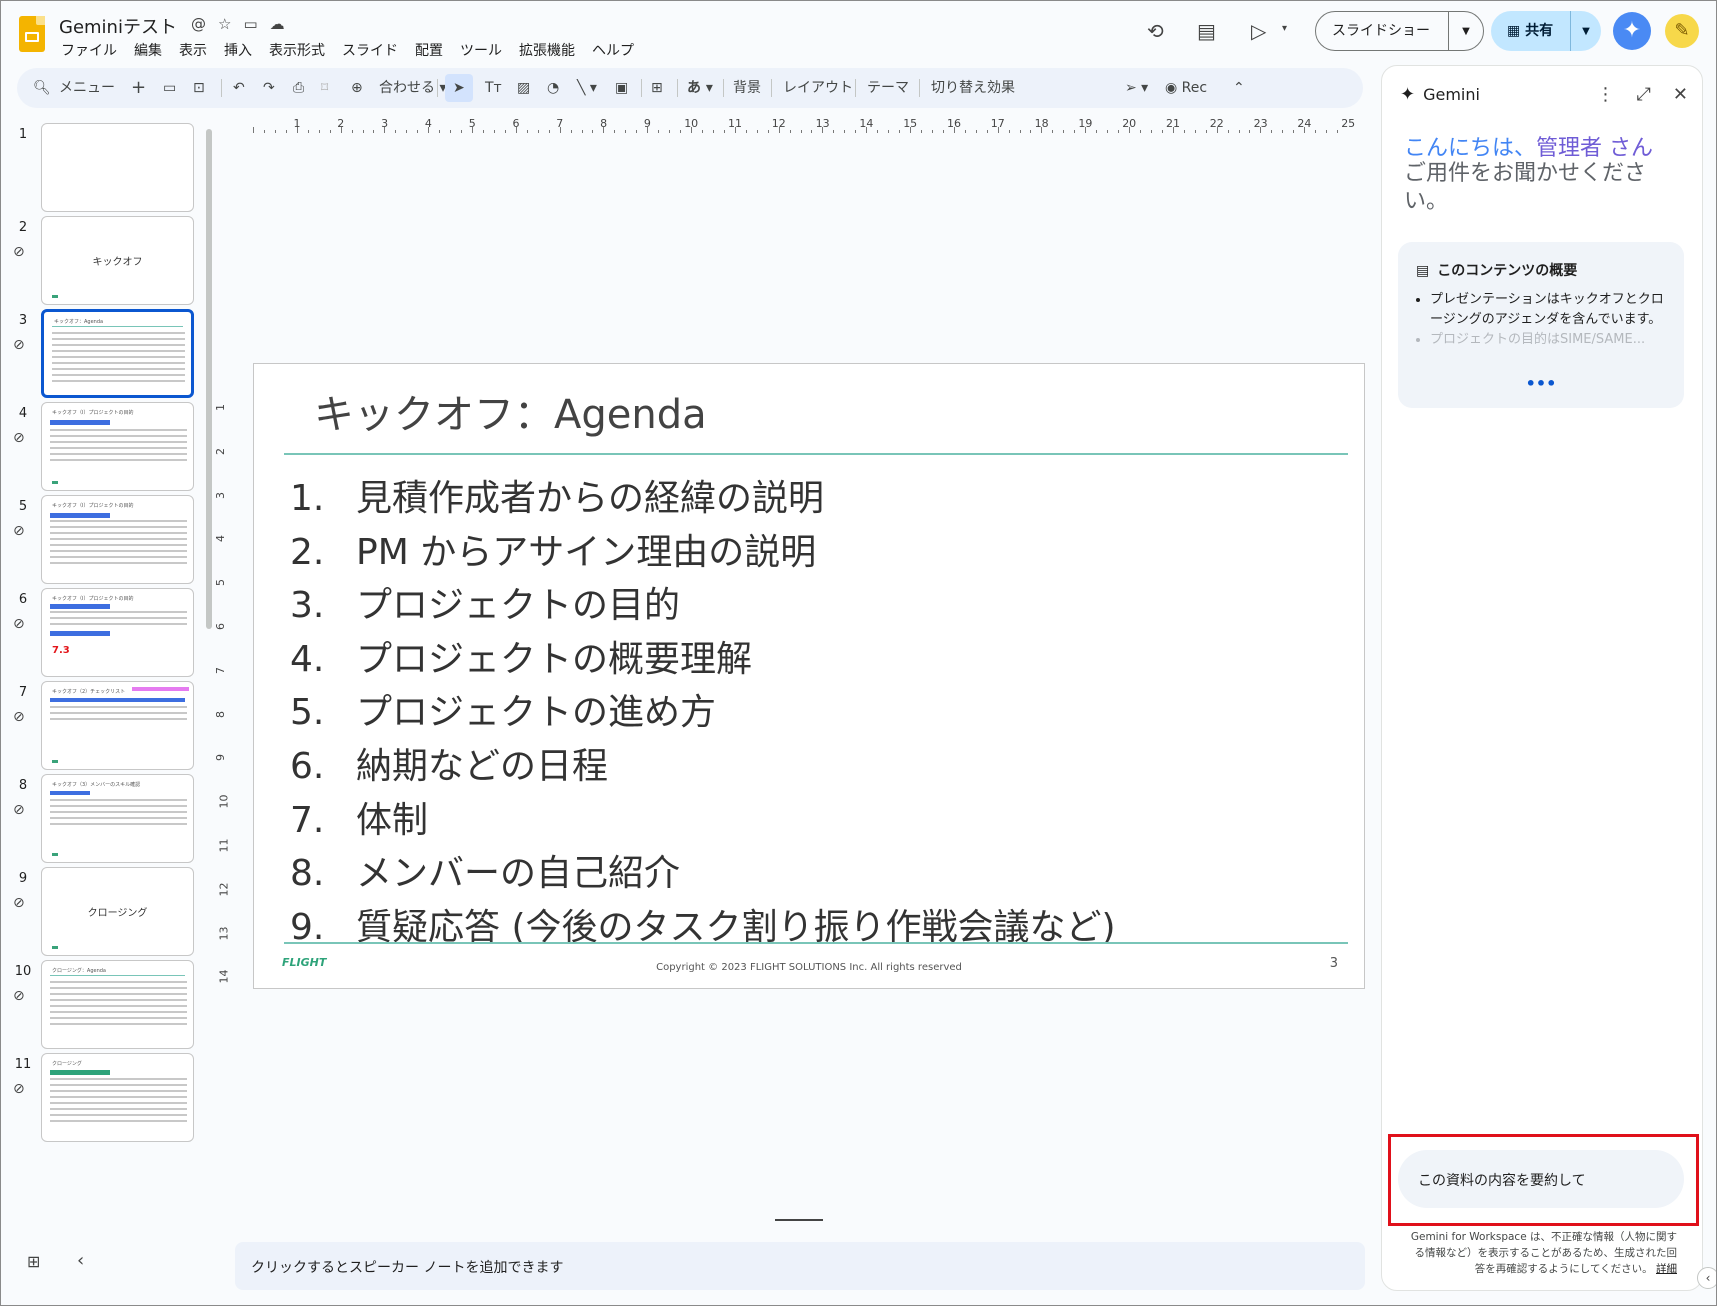 This screenshot has width=1717, height=1306. What do you see at coordinates (224, 24) in the screenshot?
I see `star-icon: ☆` at bounding box center [224, 24].